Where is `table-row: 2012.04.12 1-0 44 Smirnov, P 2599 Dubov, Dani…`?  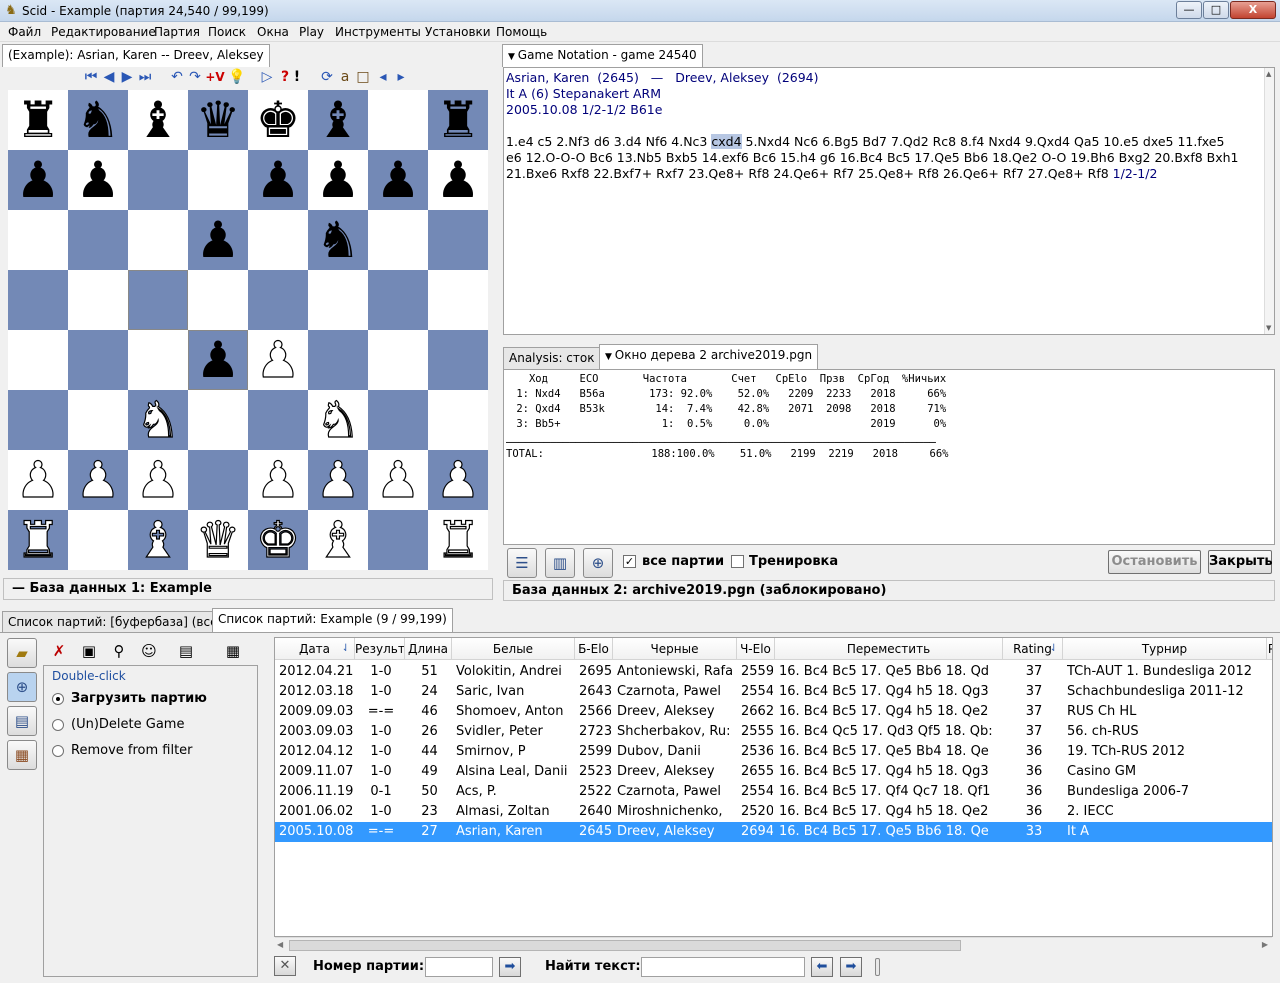 table-row: 2012.04.12 1-0 44 Smirnov, P 2599 Dubov, Dani… is located at coordinates (773, 752).